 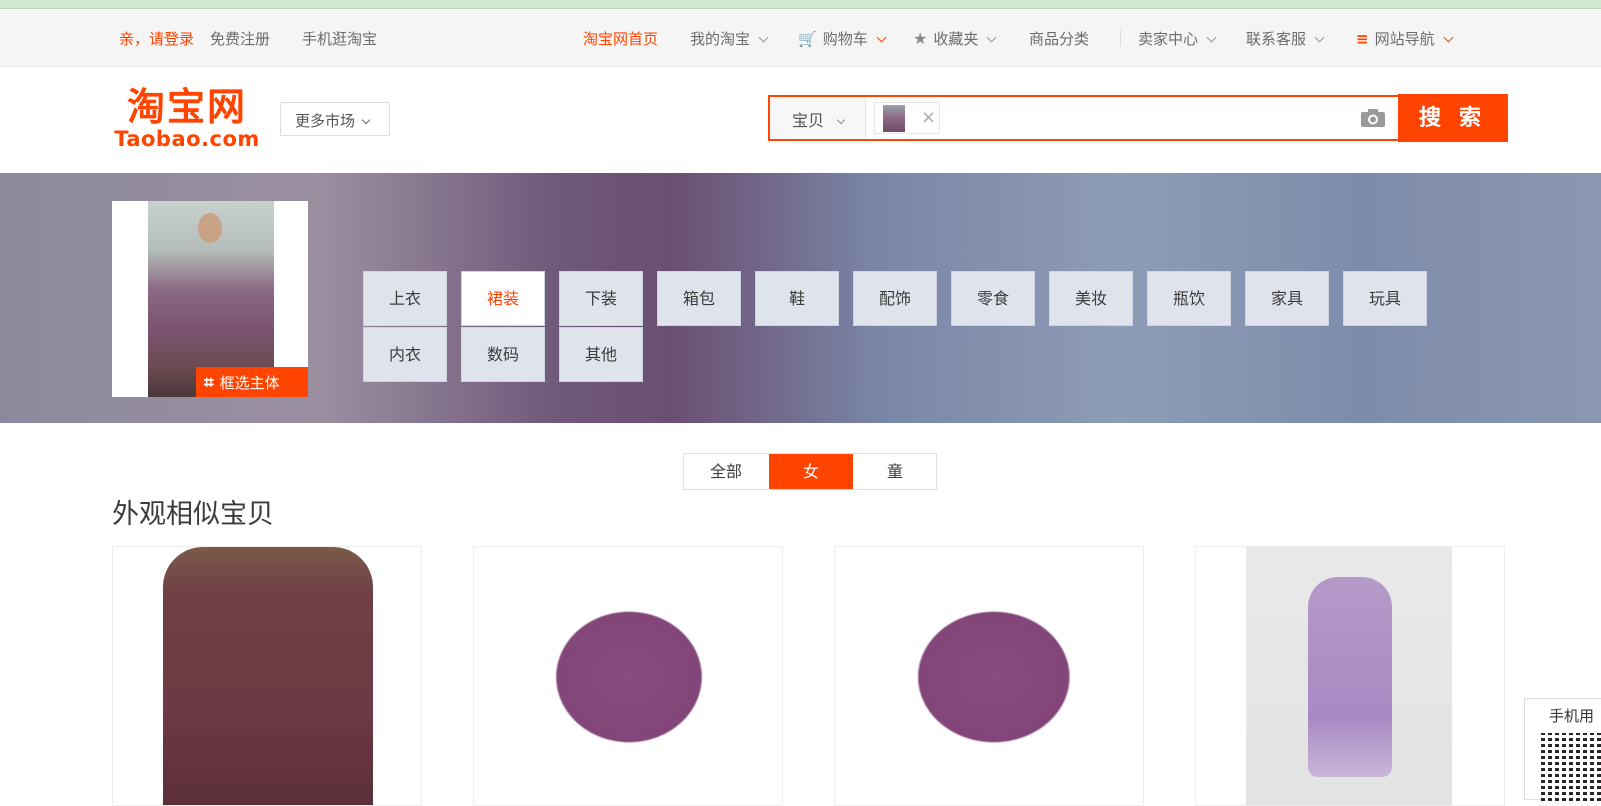 What do you see at coordinates (1453, 118) in the screenshot?
I see `search-button: 搜 索` at bounding box center [1453, 118].